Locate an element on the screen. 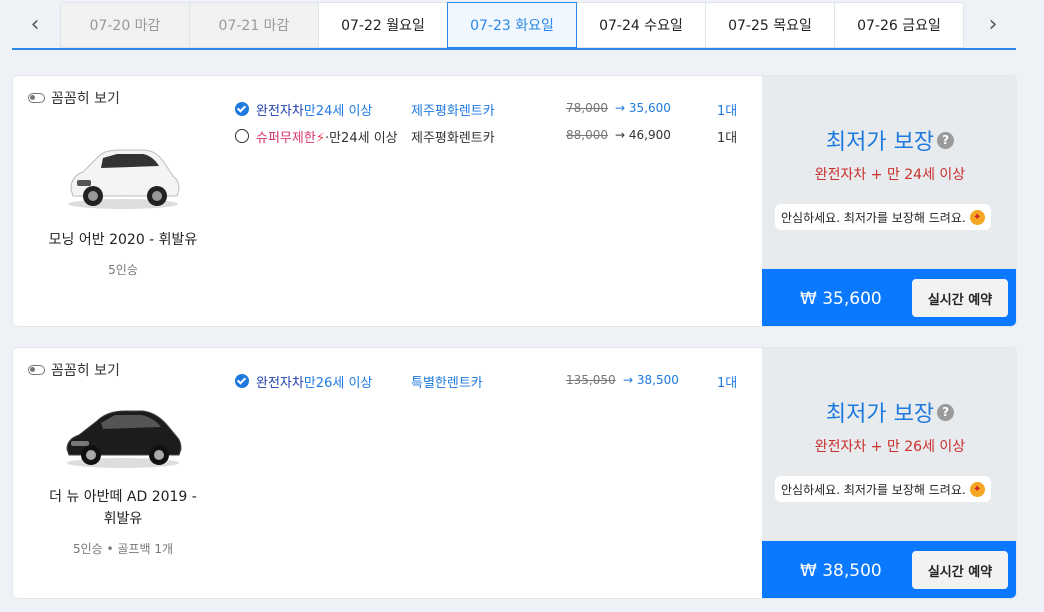 This screenshot has height=612, width=1044. discount-price: → 35,600 is located at coordinates (643, 108).